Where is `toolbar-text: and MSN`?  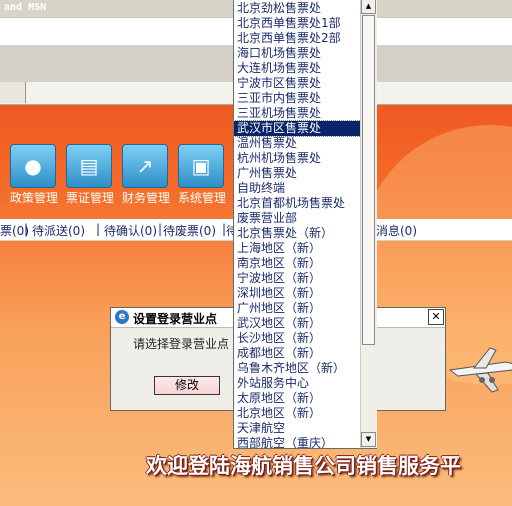 toolbar-text: and MSN is located at coordinates (25, 7).